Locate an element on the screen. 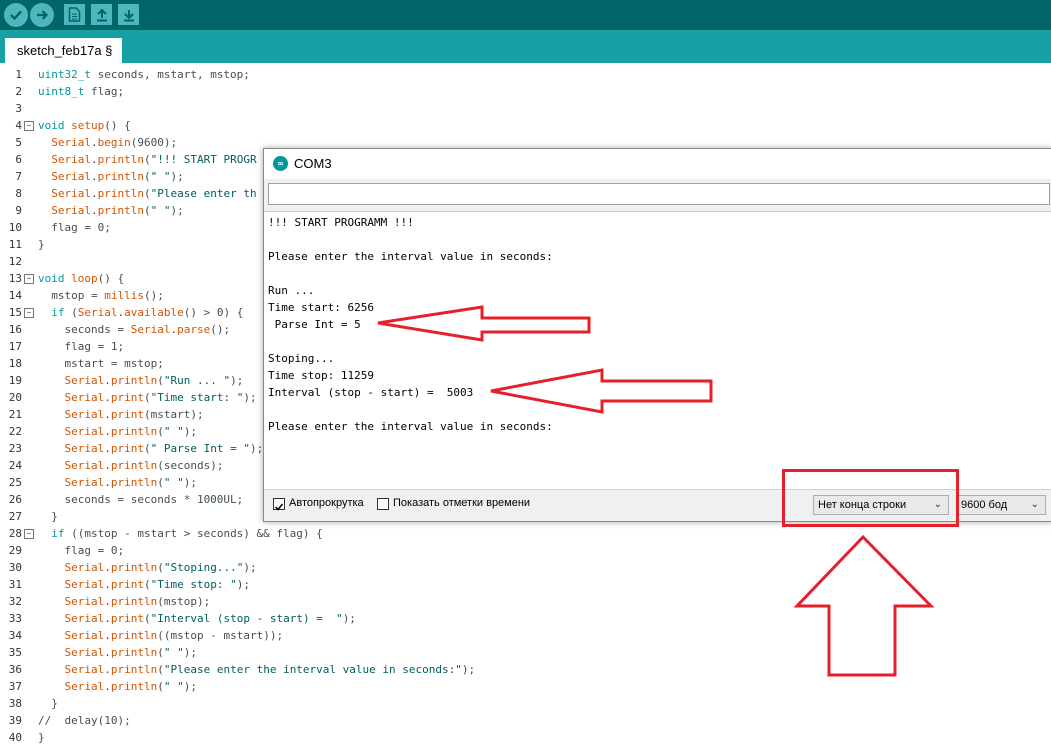 The width and height of the screenshot is (1051, 753). annotation-arrow-interval is located at coordinates (601, 391).